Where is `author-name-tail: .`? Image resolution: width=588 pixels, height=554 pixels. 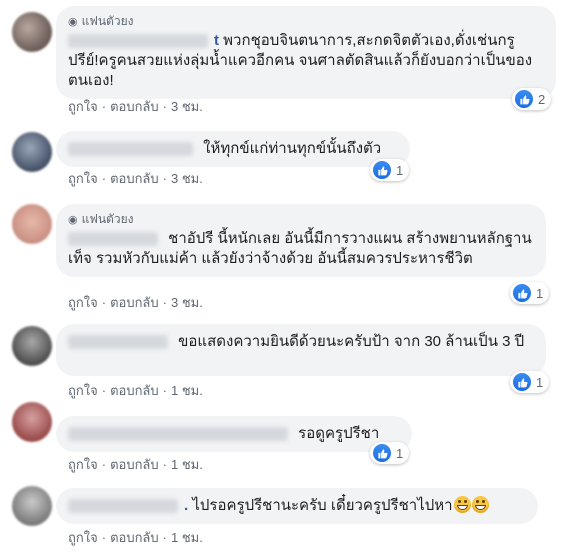 author-name-tail: . is located at coordinates (186, 505).